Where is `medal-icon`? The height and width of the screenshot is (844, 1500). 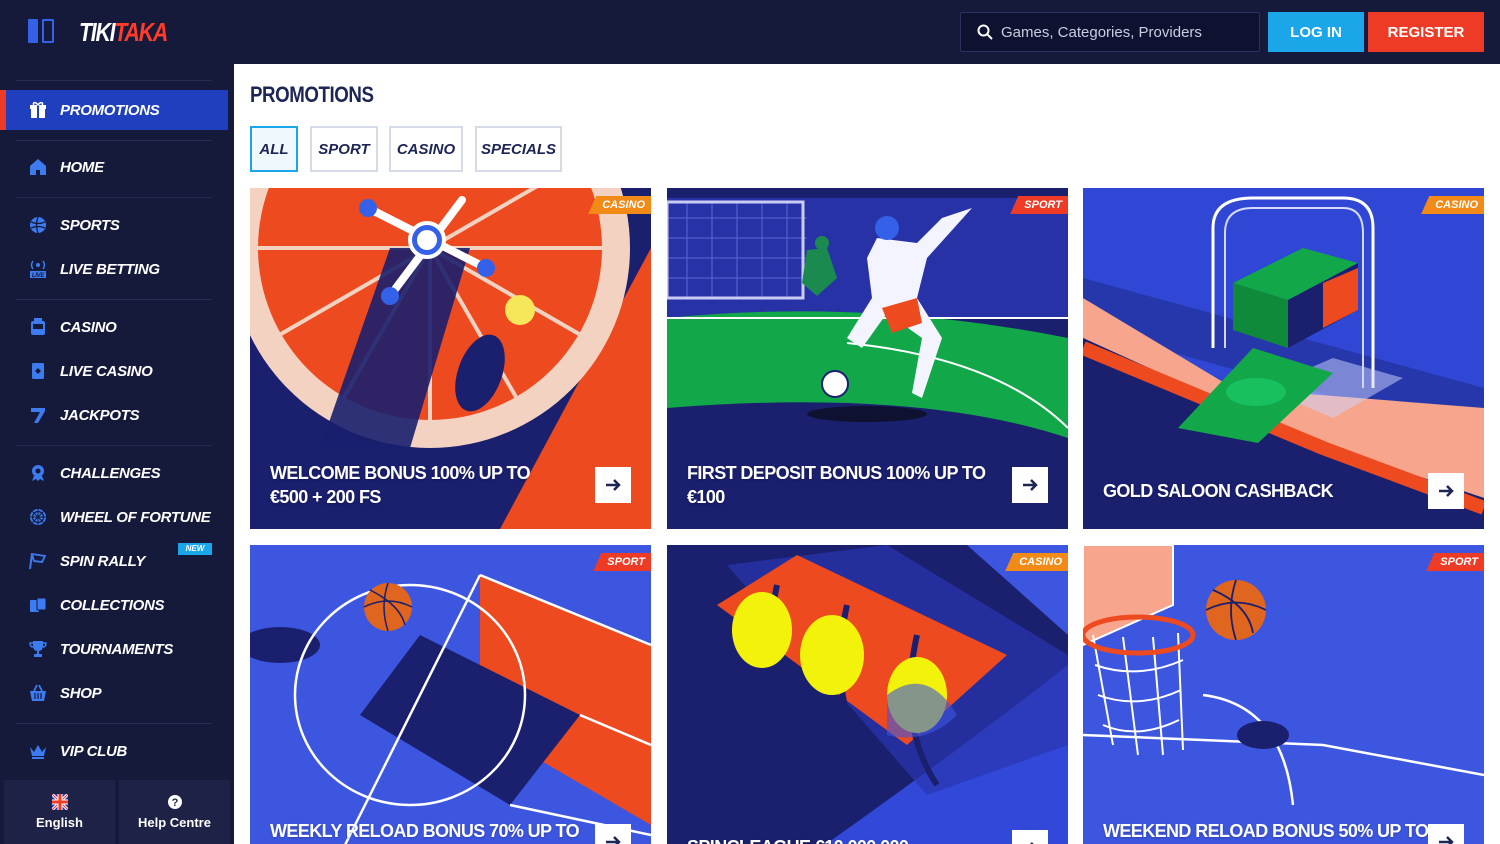 medal-icon is located at coordinates (38, 473).